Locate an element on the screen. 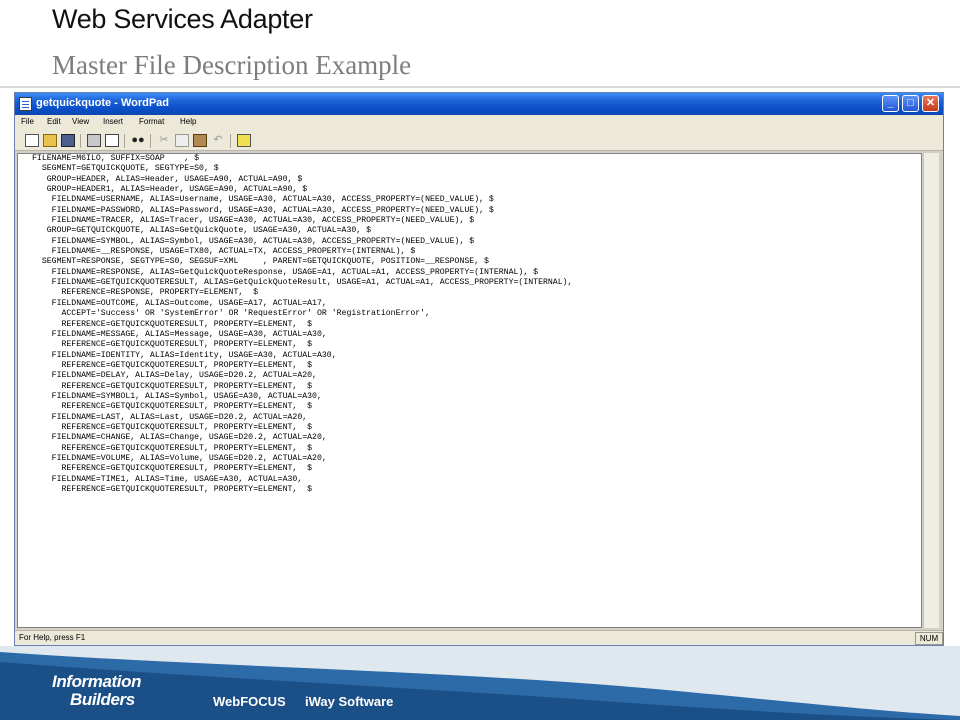  minimize-button: _ is located at coordinates (890, 103).